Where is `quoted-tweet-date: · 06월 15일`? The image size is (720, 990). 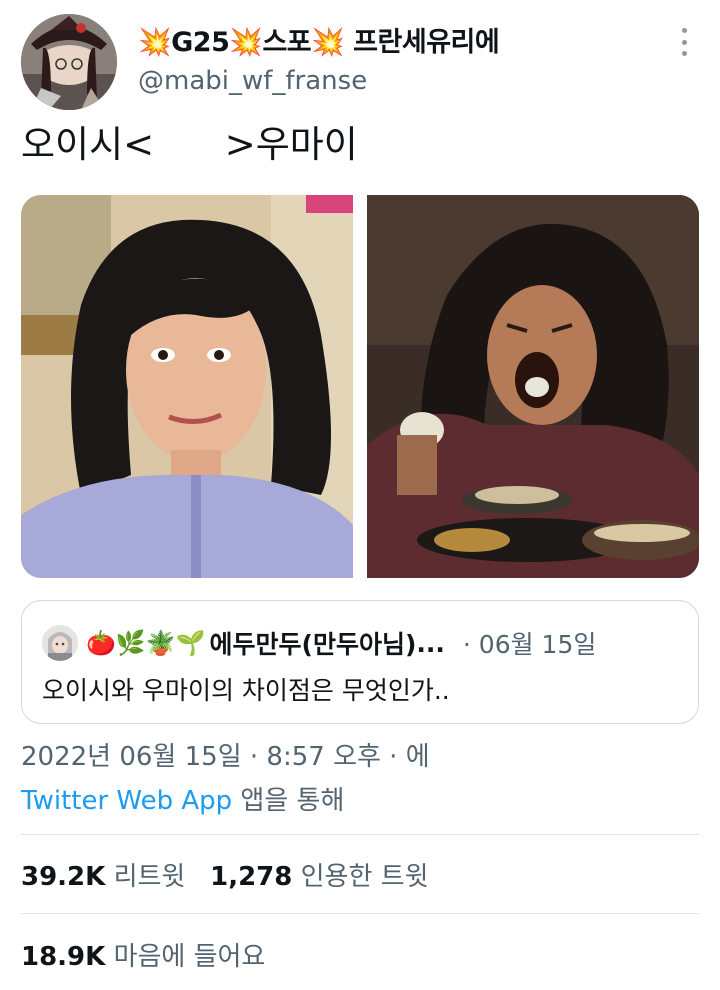 quoted-tweet-date: · 06월 15일 is located at coordinates (529, 644).